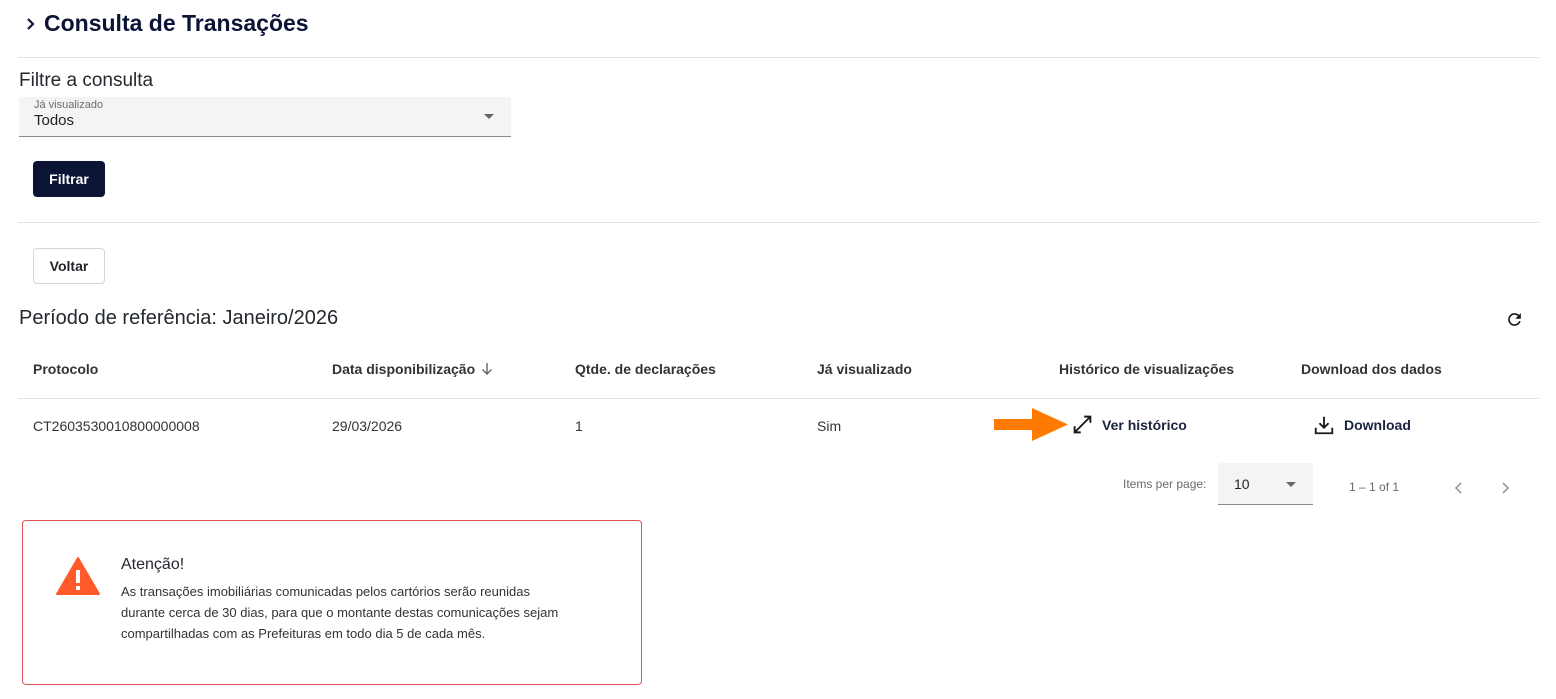 This screenshot has width=1556, height=699. What do you see at coordinates (778, 222) in the screenshot?
I see `filter-divider` at bounding box center [778, 222].